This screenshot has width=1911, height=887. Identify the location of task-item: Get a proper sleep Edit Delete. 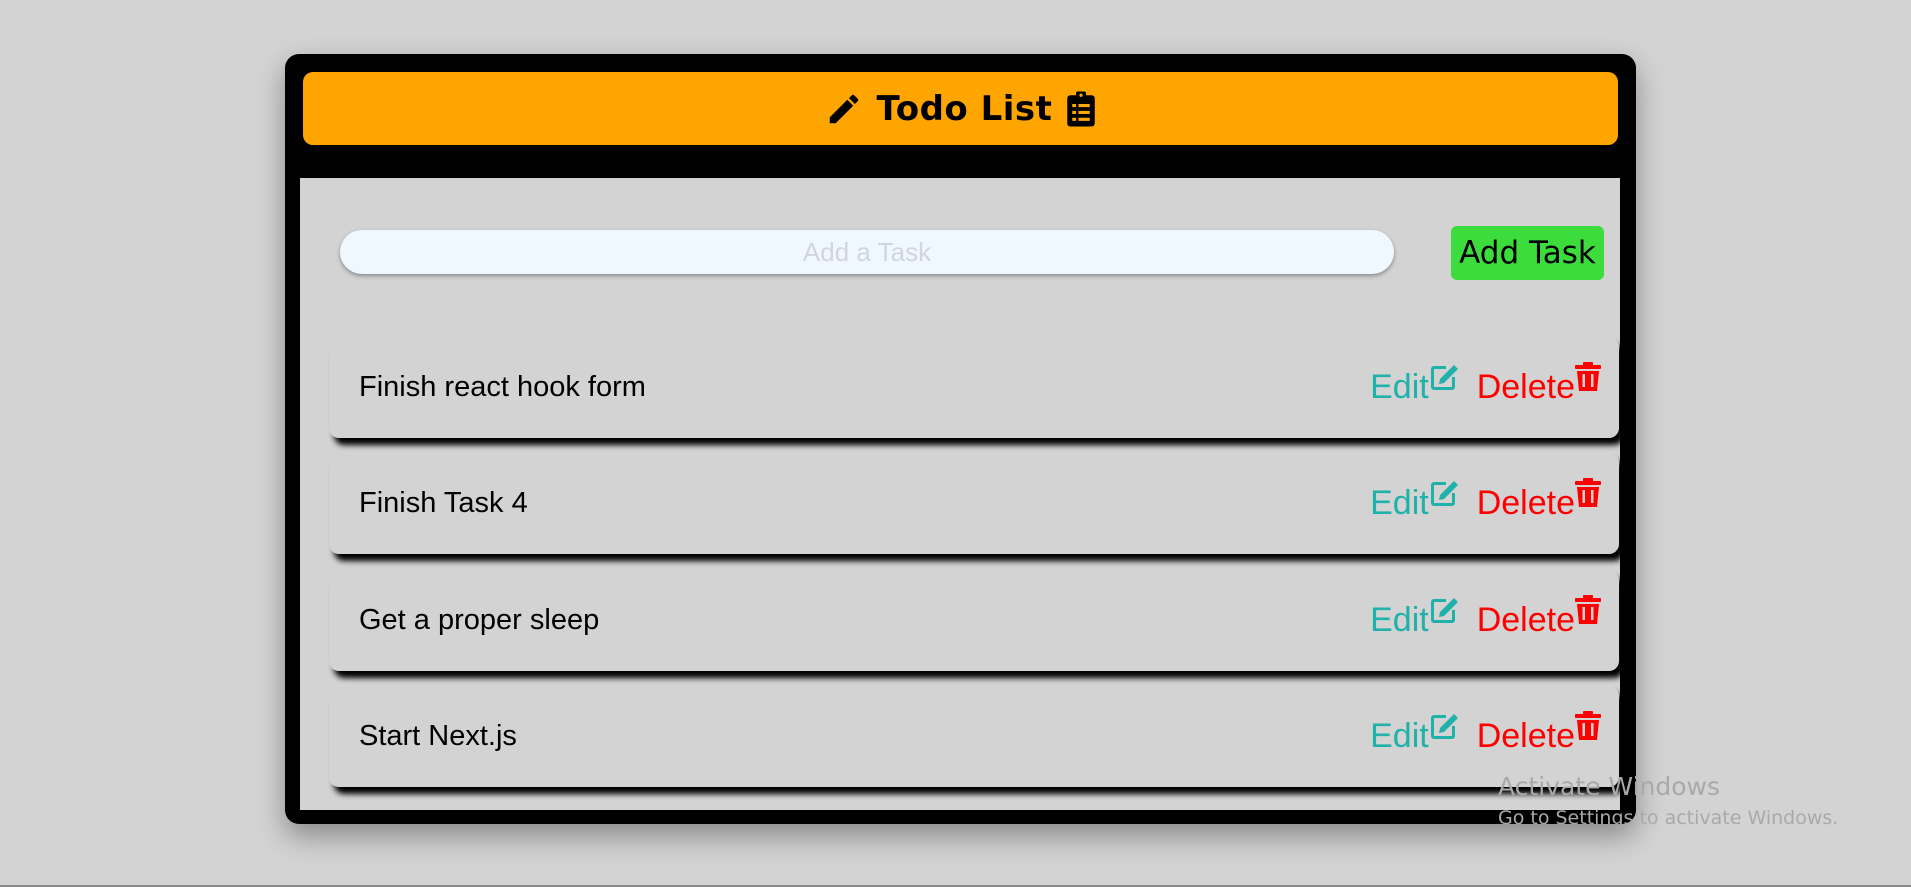
(974, 620).